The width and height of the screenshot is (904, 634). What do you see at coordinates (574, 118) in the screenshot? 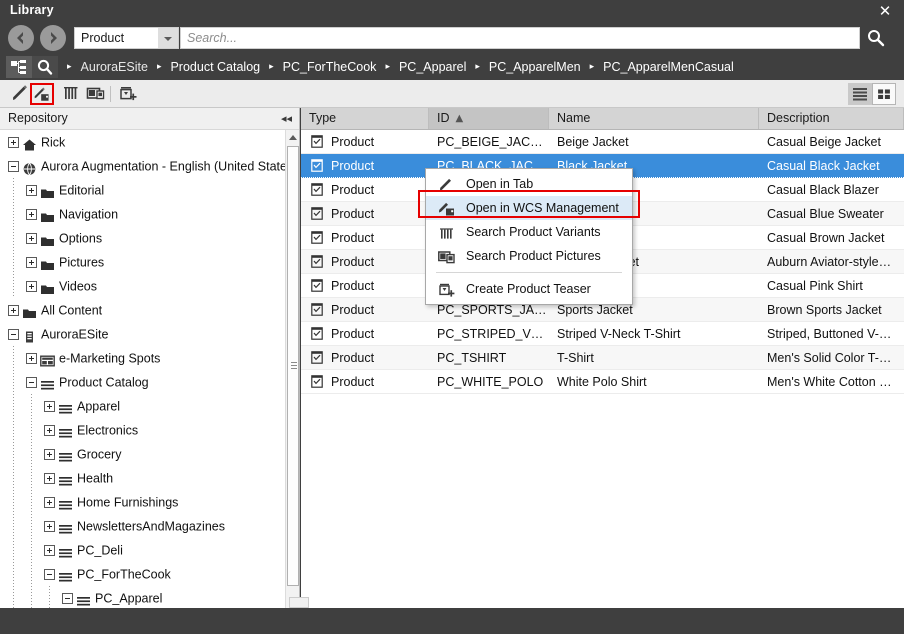
I see `column-label: Name` at bounding box center [574, 118].